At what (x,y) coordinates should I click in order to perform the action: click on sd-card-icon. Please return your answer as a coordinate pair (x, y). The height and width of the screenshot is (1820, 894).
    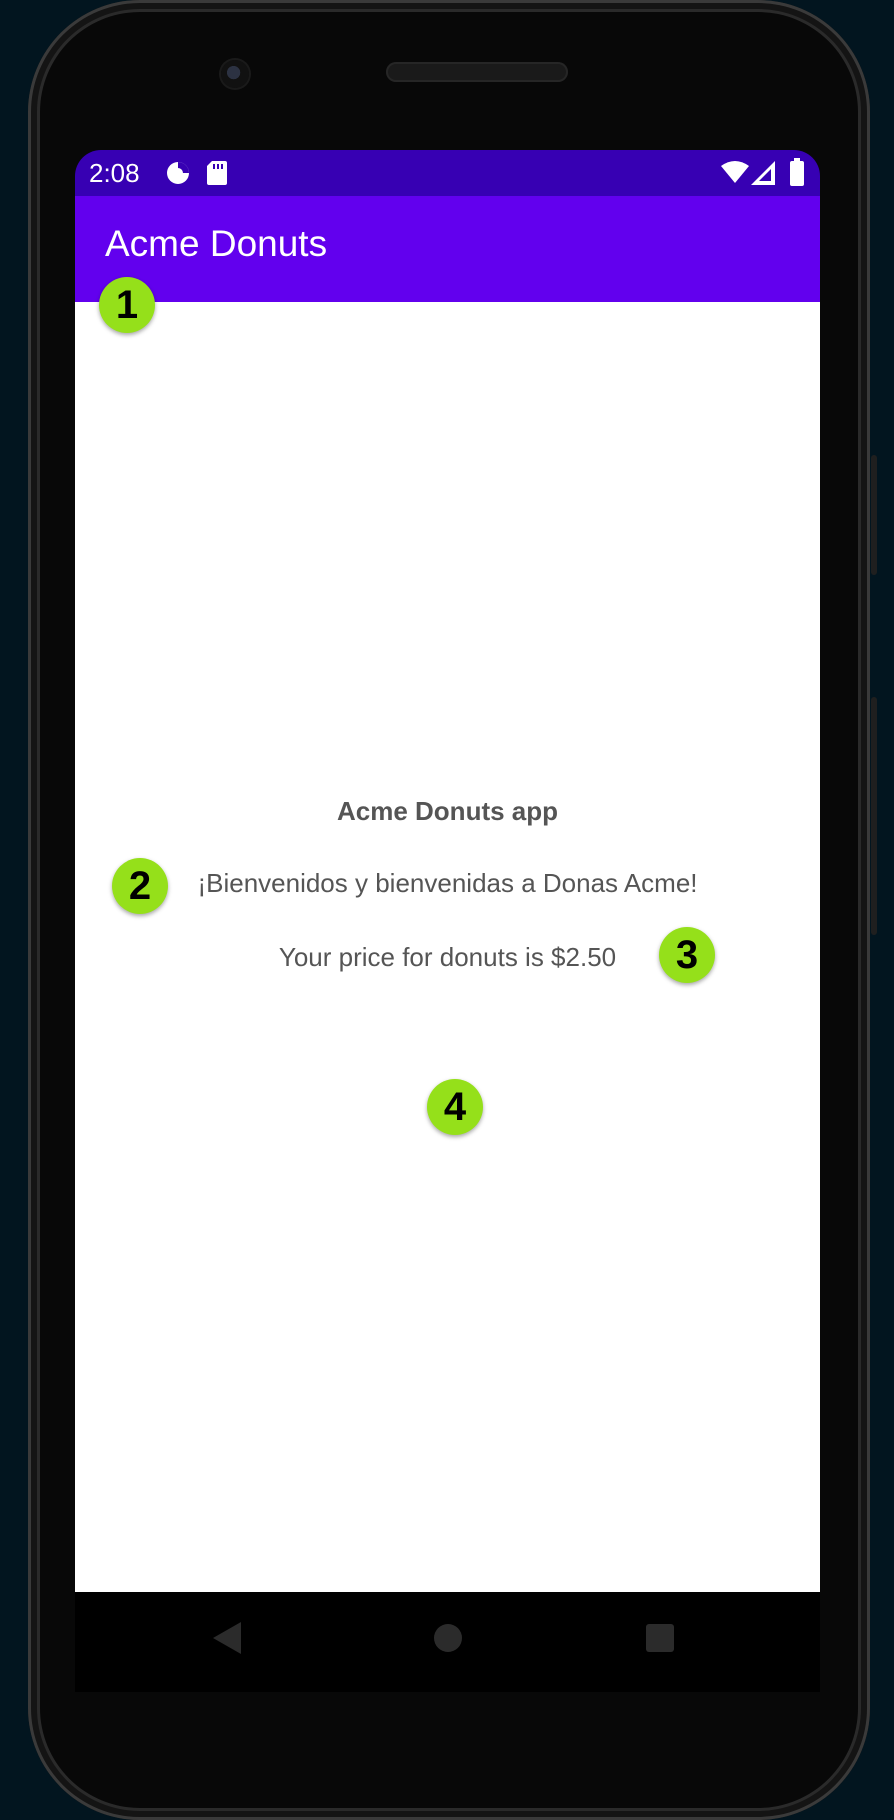
    Looking at the image, I should click on (217, 175).